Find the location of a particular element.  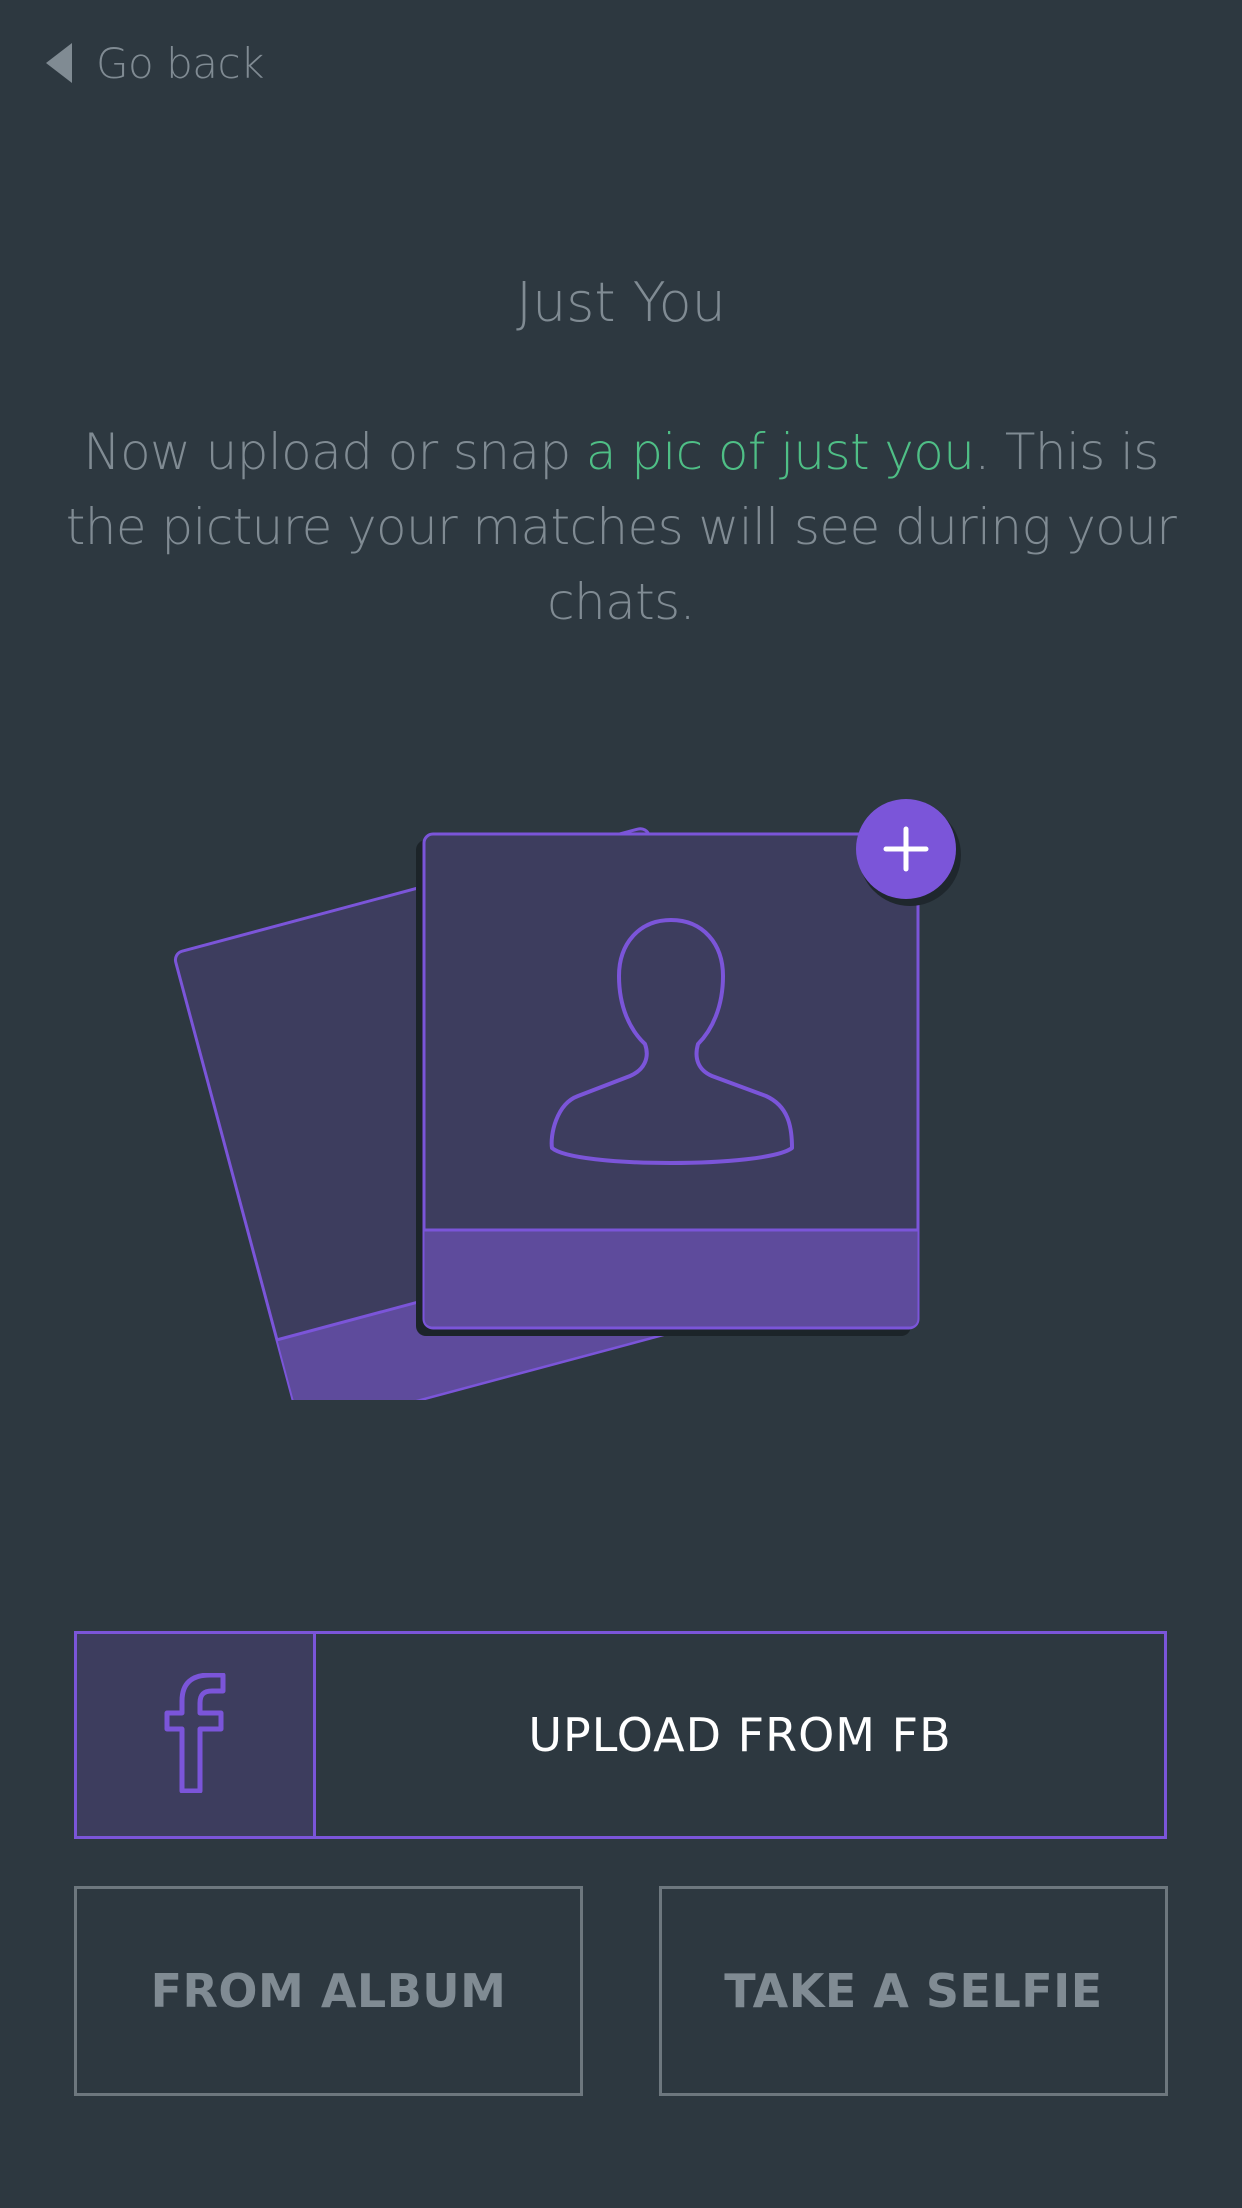

facebook-icon-box is located at coordinates (196, 1735).